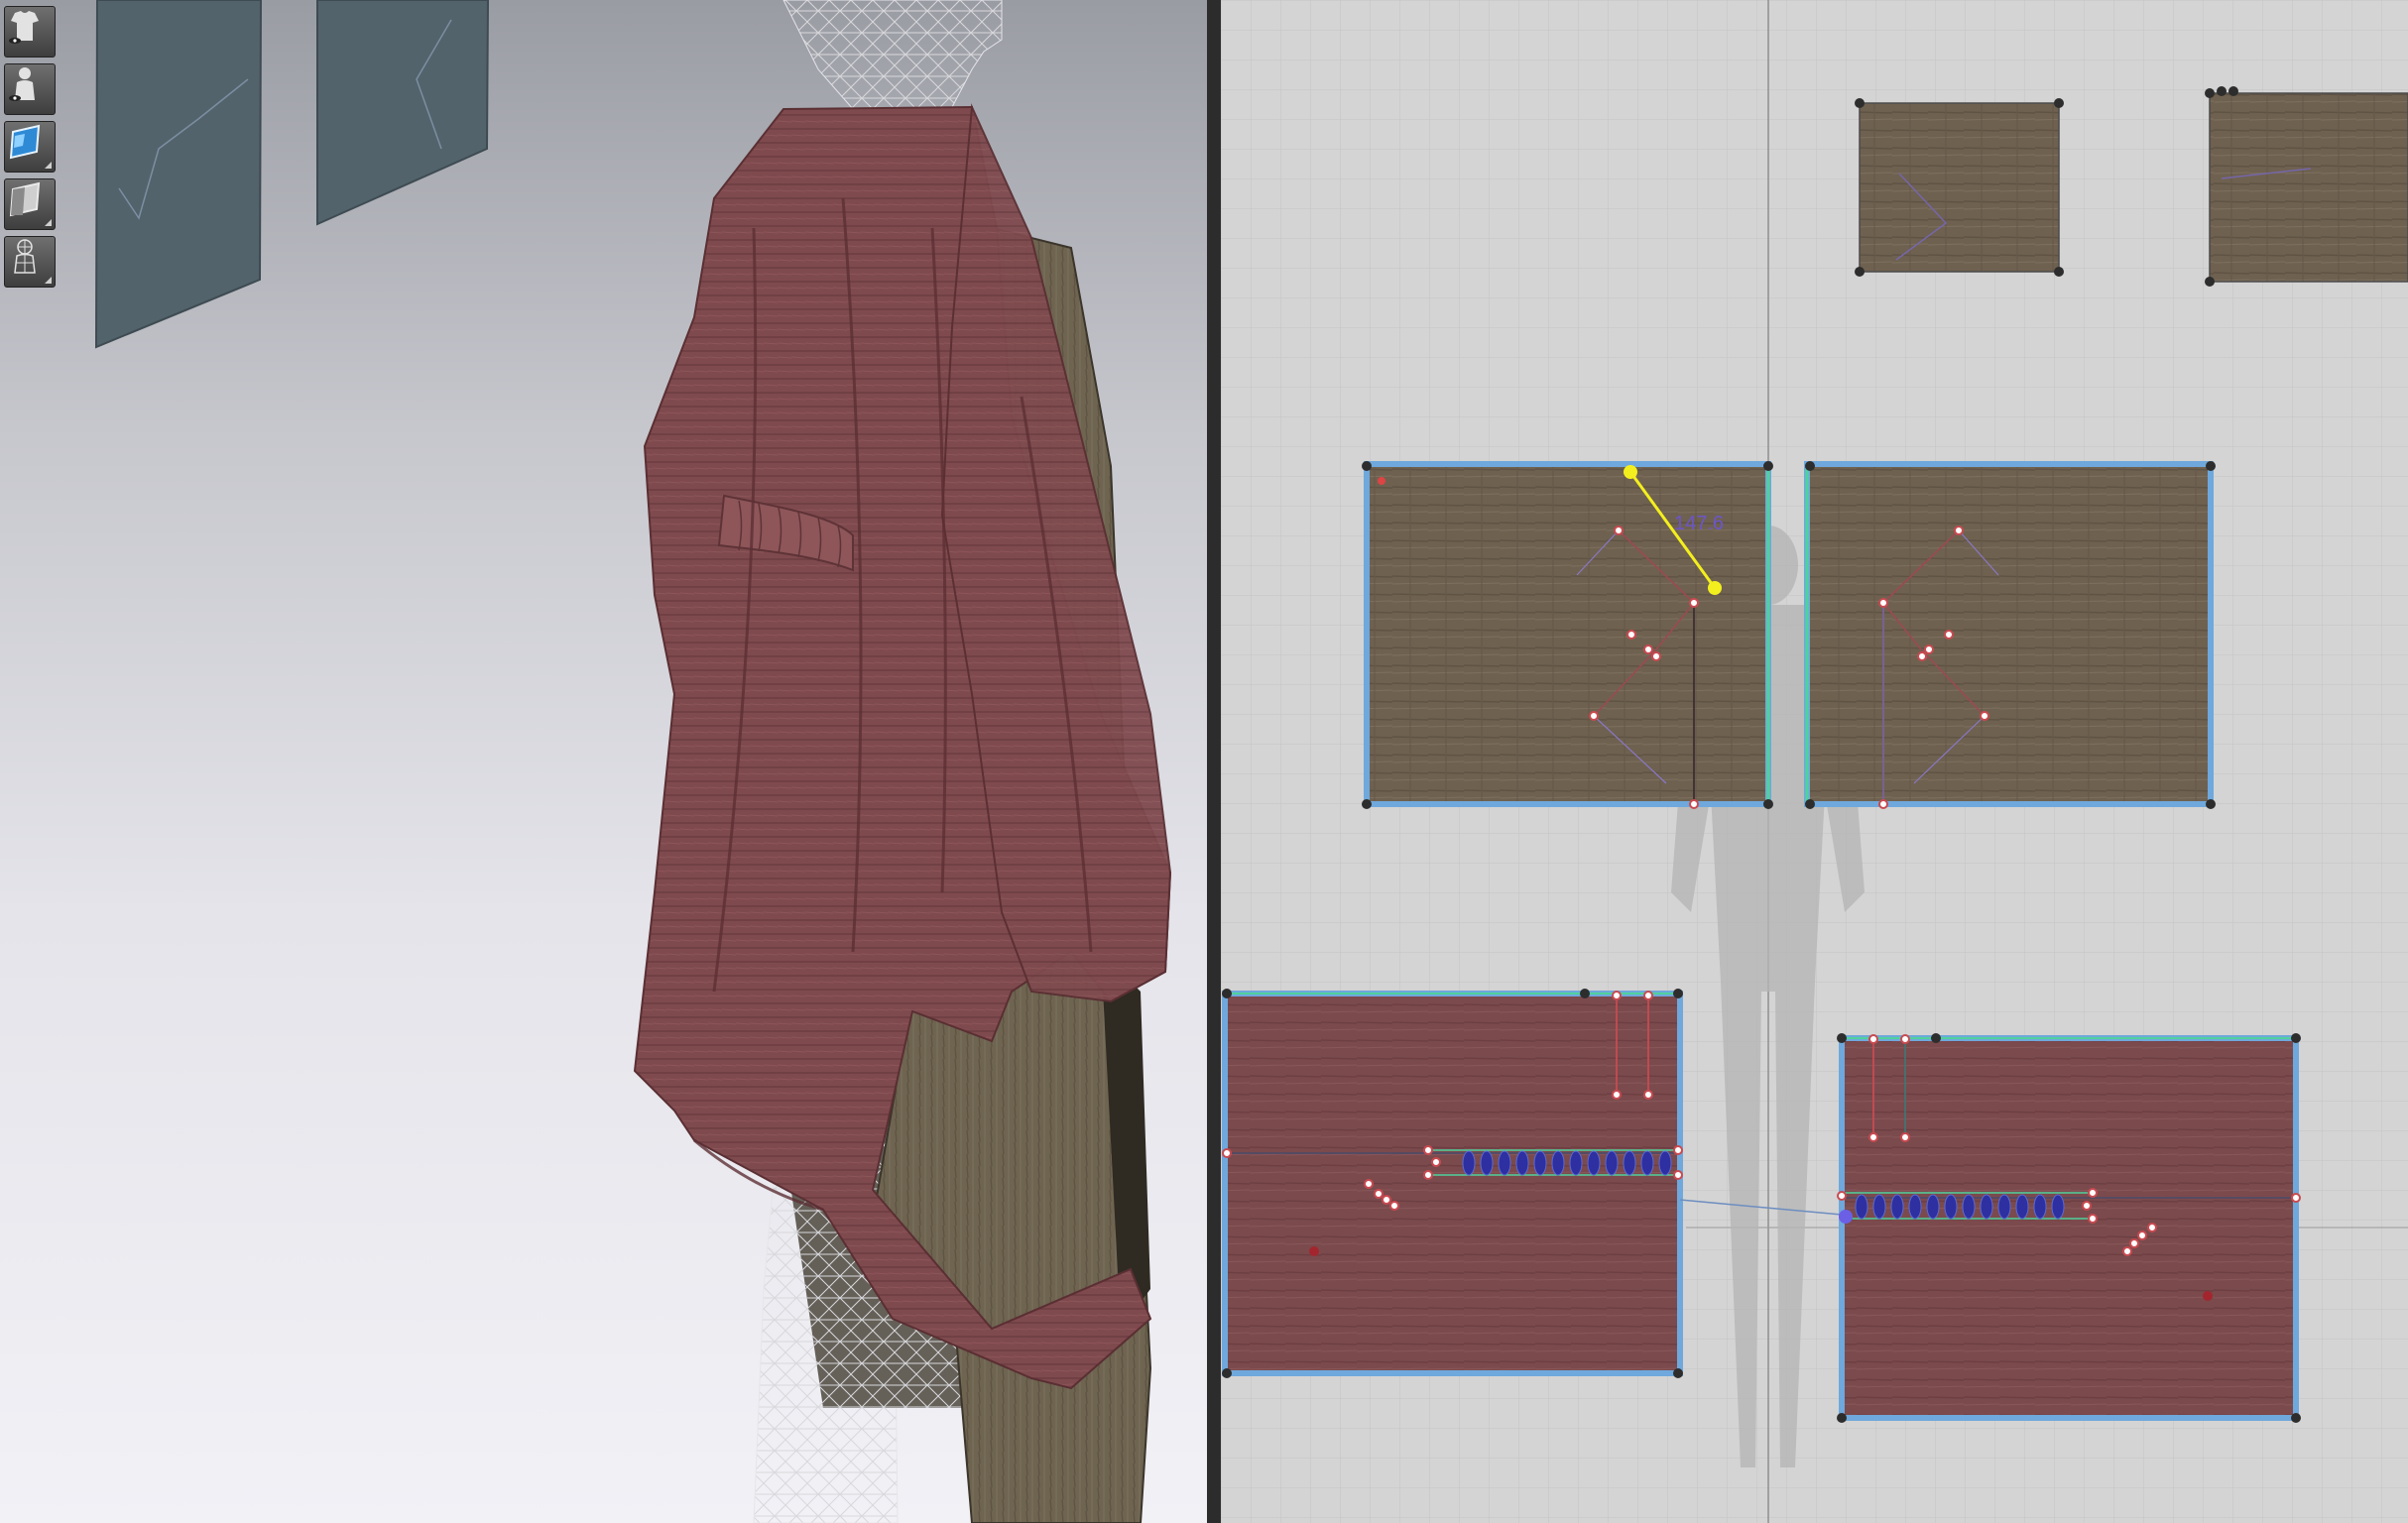 This screenshot has width=2408, height=1523. Describe the element at coordinates (24, 27) in the screenshot. I see `garment-eye-icon` at that location.